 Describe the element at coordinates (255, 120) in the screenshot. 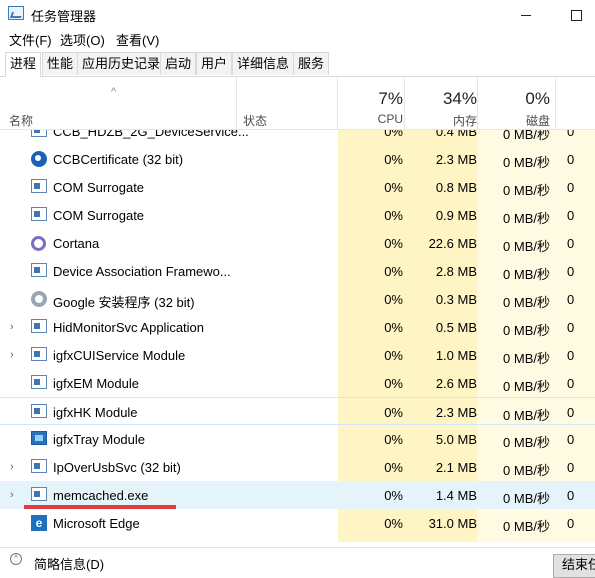

I see `column-status: 状态` at that location.